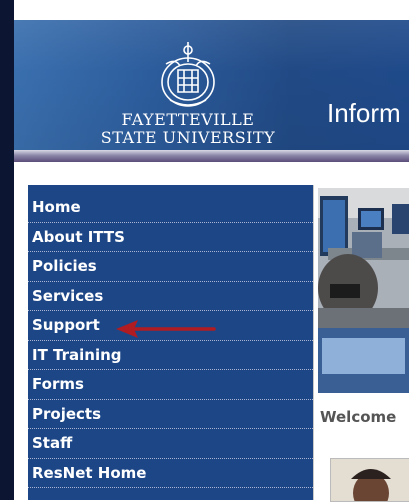  What do you see at coordinates (58, 384) in the screenshot?
I see `sidebar-item-label: Forms` at bounding box center [58, 384].